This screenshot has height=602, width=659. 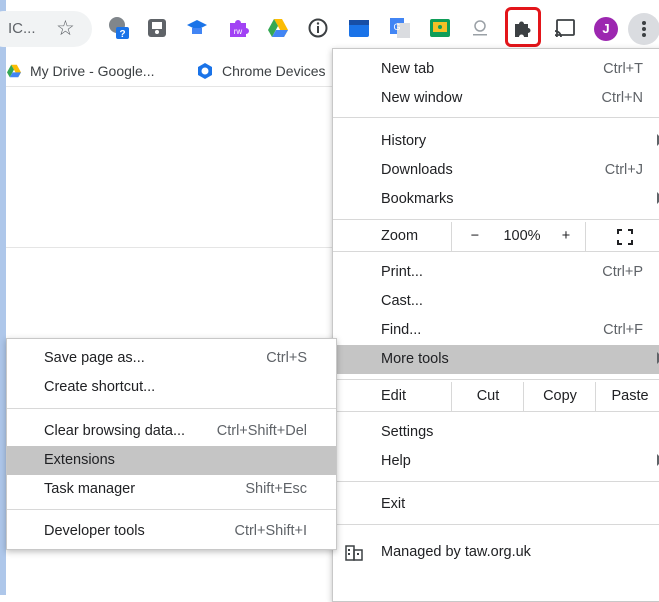 What do you see at coordinates (79, 460) in the screenshot?
I see `menu-label: Extensions` at bounding box center [79, 460].